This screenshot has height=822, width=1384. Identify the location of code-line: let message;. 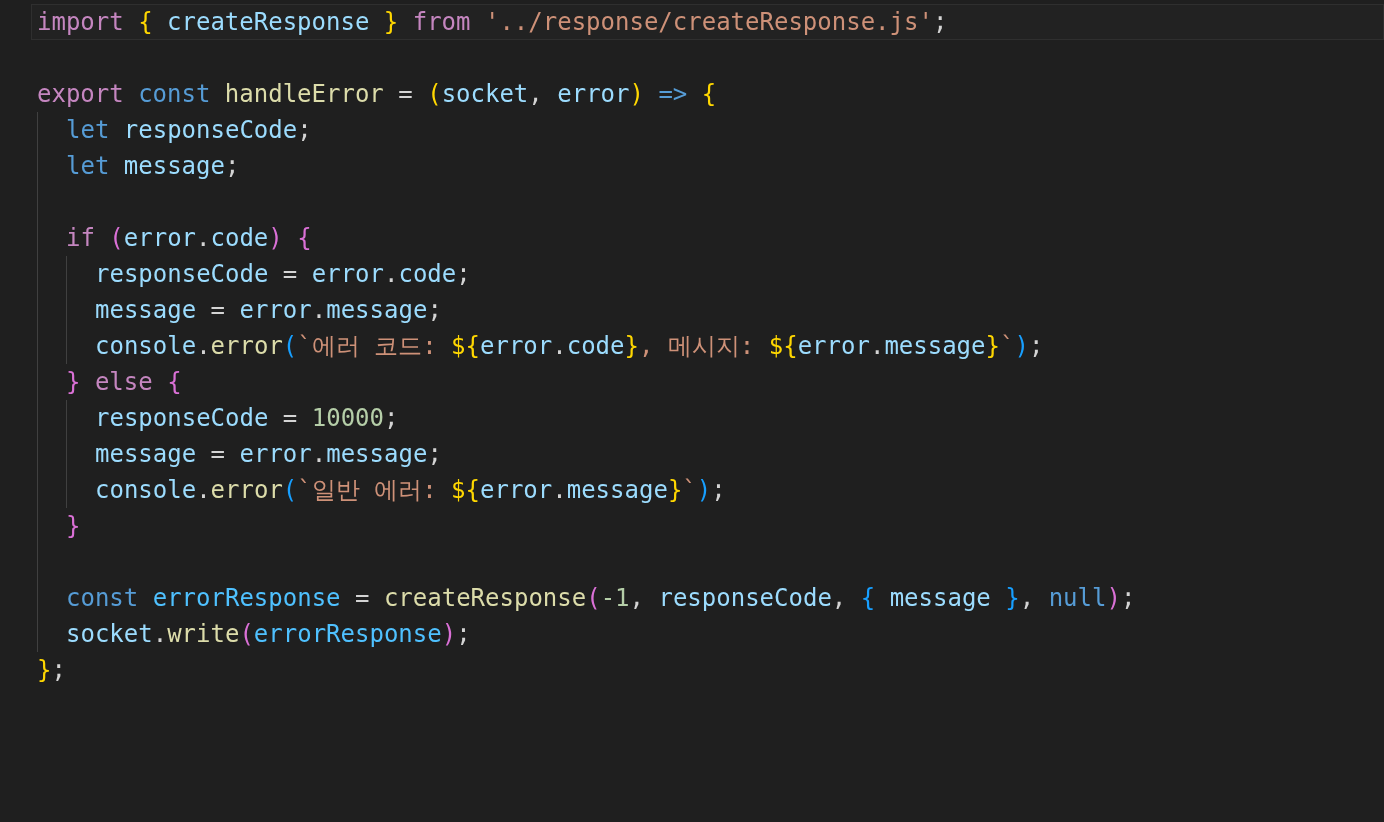
(153, 166).